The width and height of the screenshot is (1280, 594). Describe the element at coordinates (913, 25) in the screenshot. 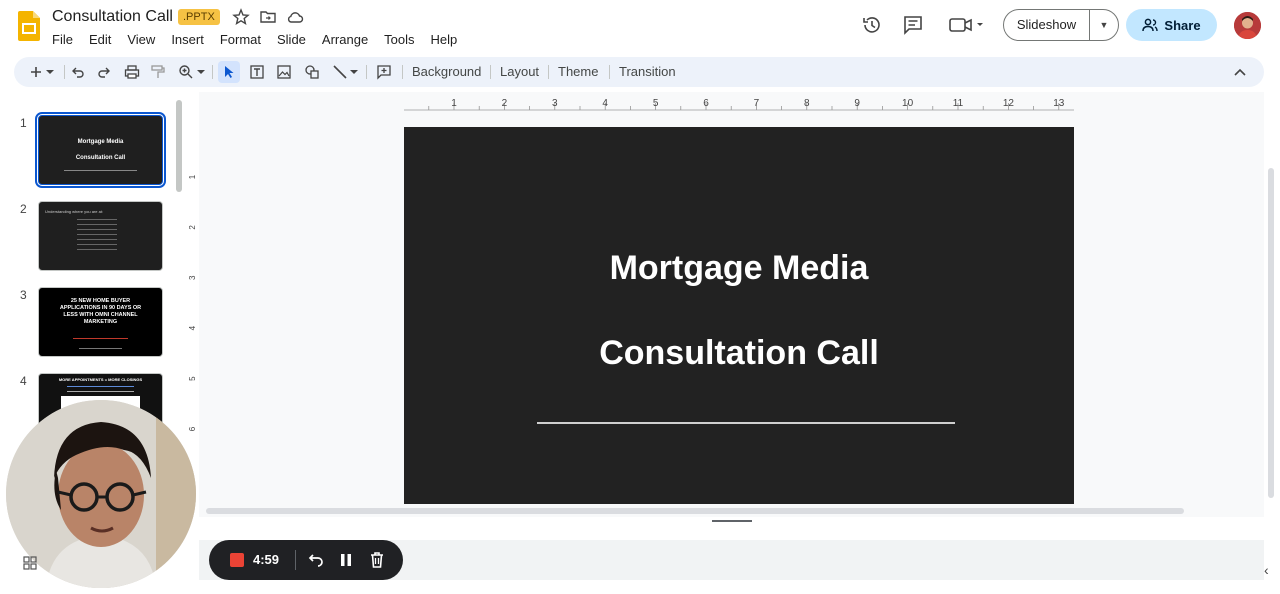

I see `comments-icon` at that location.